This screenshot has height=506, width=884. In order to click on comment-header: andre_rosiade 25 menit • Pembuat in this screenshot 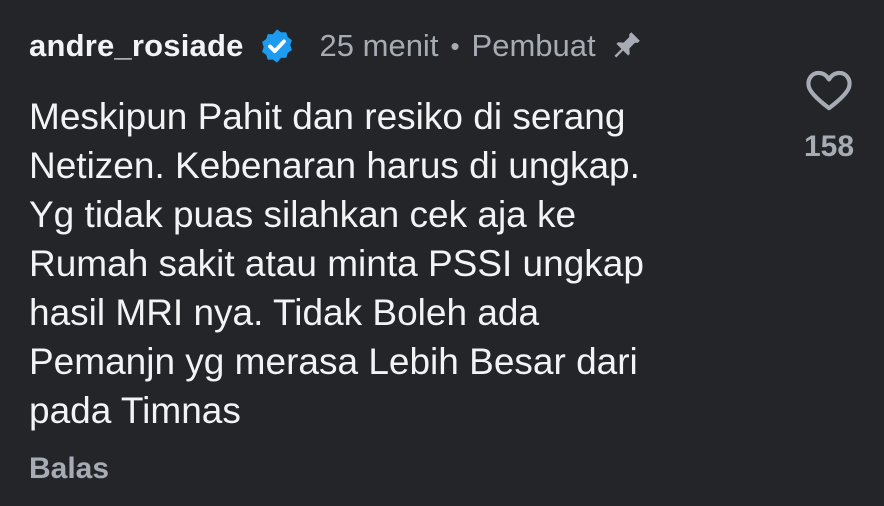, I will do `click(336, 46)`.